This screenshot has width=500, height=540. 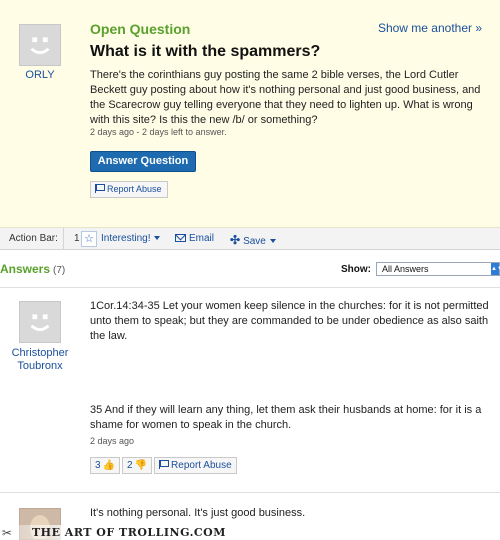 What do you see at coordinates (109, 465) in the screenshot?
I see `thumbs-up-icon: 👍` at bounding box center [109, 465].